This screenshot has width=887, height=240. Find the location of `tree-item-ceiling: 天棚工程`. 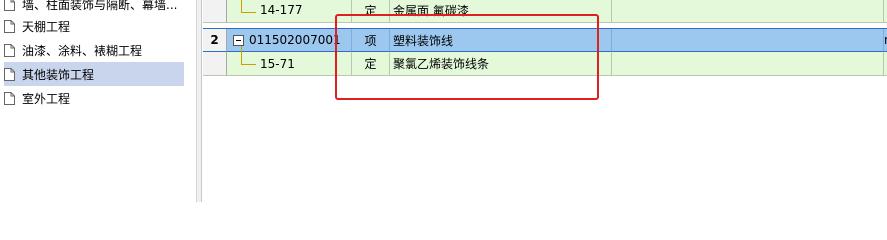

tree-item-ceiling: 天棚工程 is located at coordinates (94, 26).